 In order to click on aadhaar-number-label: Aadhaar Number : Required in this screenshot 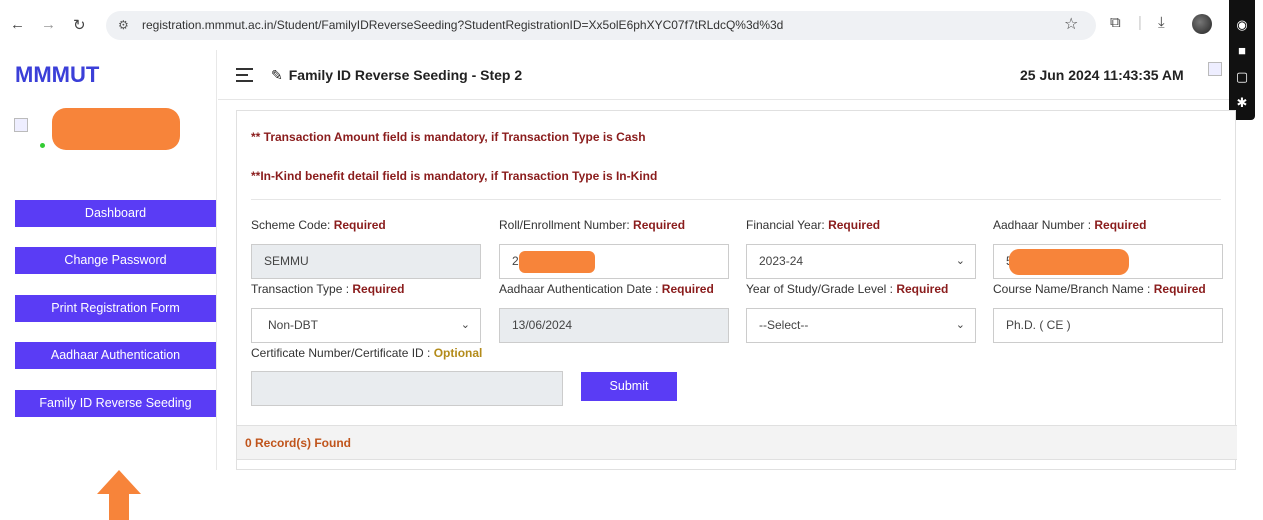, I will do `click(1070, 225)`.